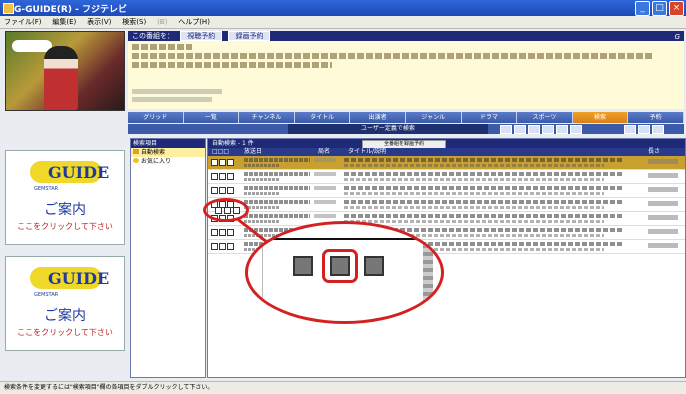 The image size is (686, 394). Describe the element at coordinates (8, 8) in the screenshot. I see `app-icon` at that location.